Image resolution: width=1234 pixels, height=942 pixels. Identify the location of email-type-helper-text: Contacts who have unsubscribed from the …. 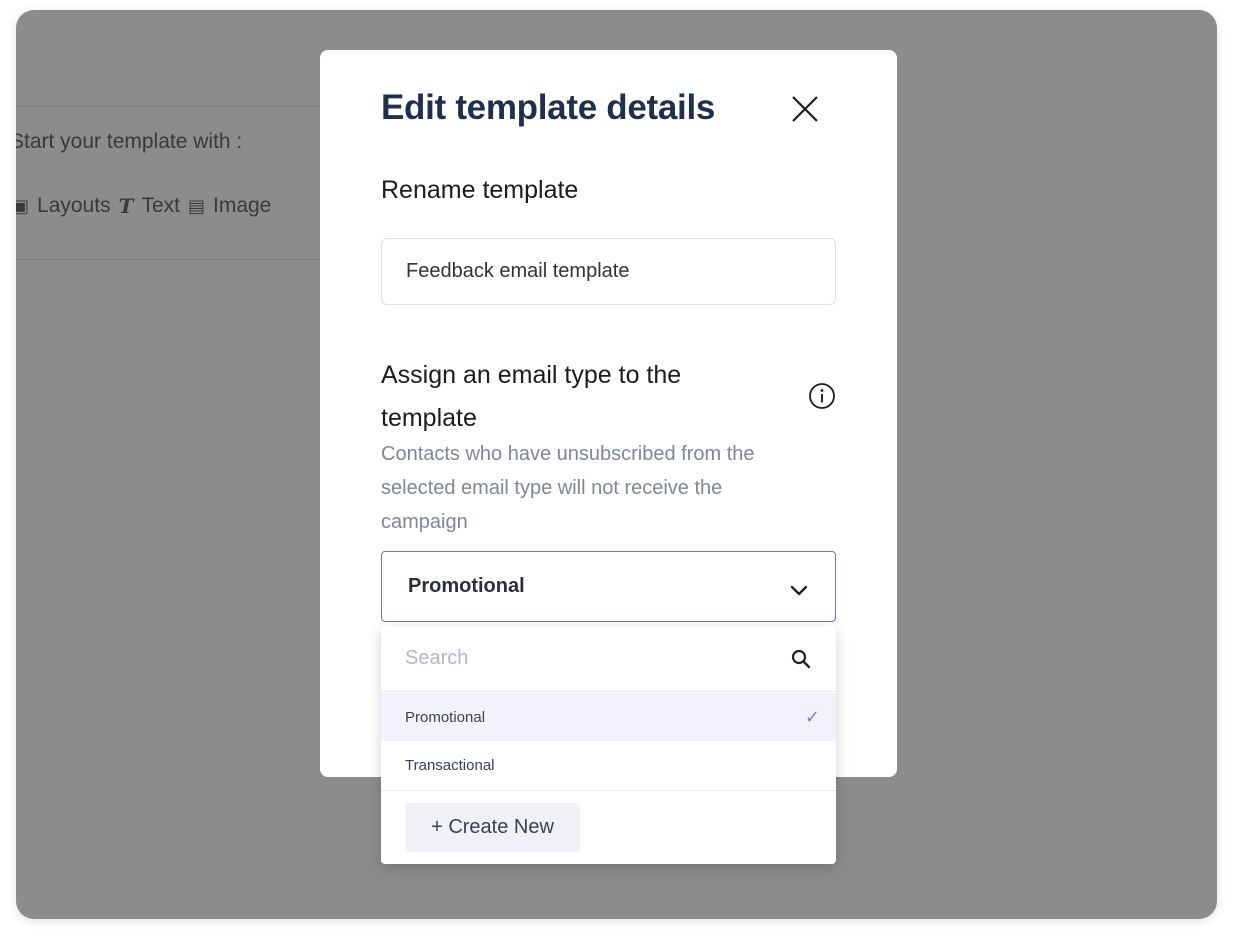
(568, 488).